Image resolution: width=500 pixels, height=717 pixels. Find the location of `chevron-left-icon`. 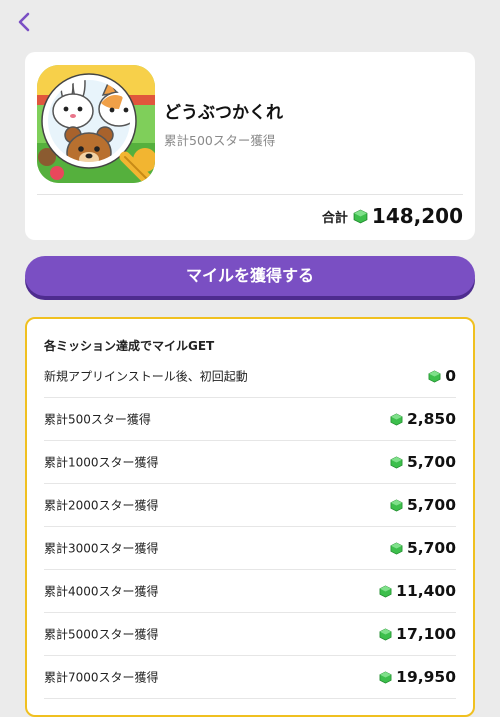

chevron-left-icon is located at coordinates (24, 22).